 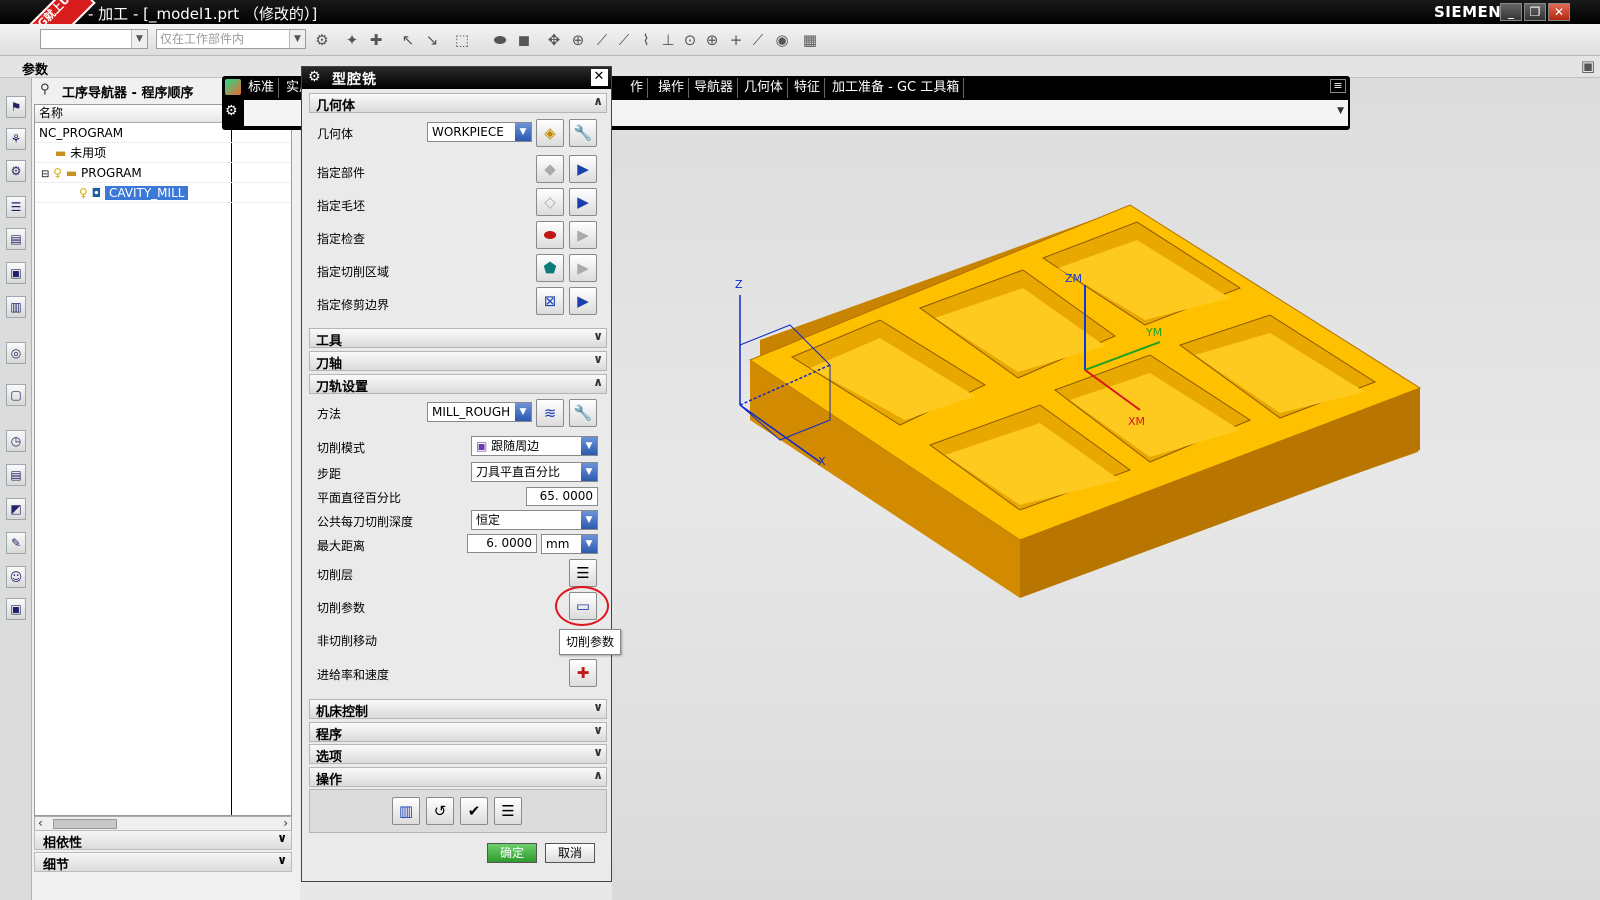 I want to click on scope-combo: 仅在工作部件内 ▼, so click(x=231, y=39).